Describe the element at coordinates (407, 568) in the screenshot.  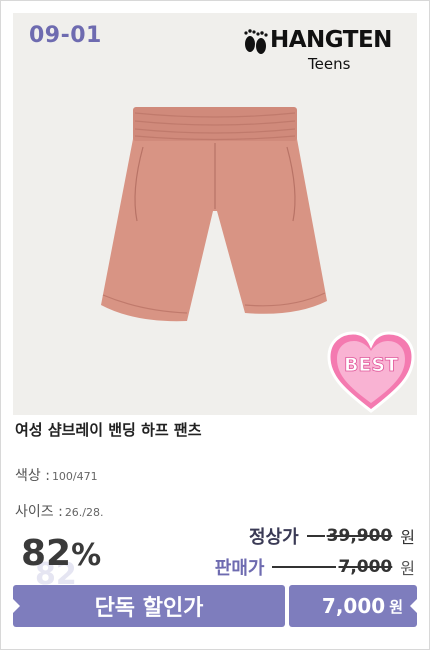
I see `sale-currency: 원` at that location.